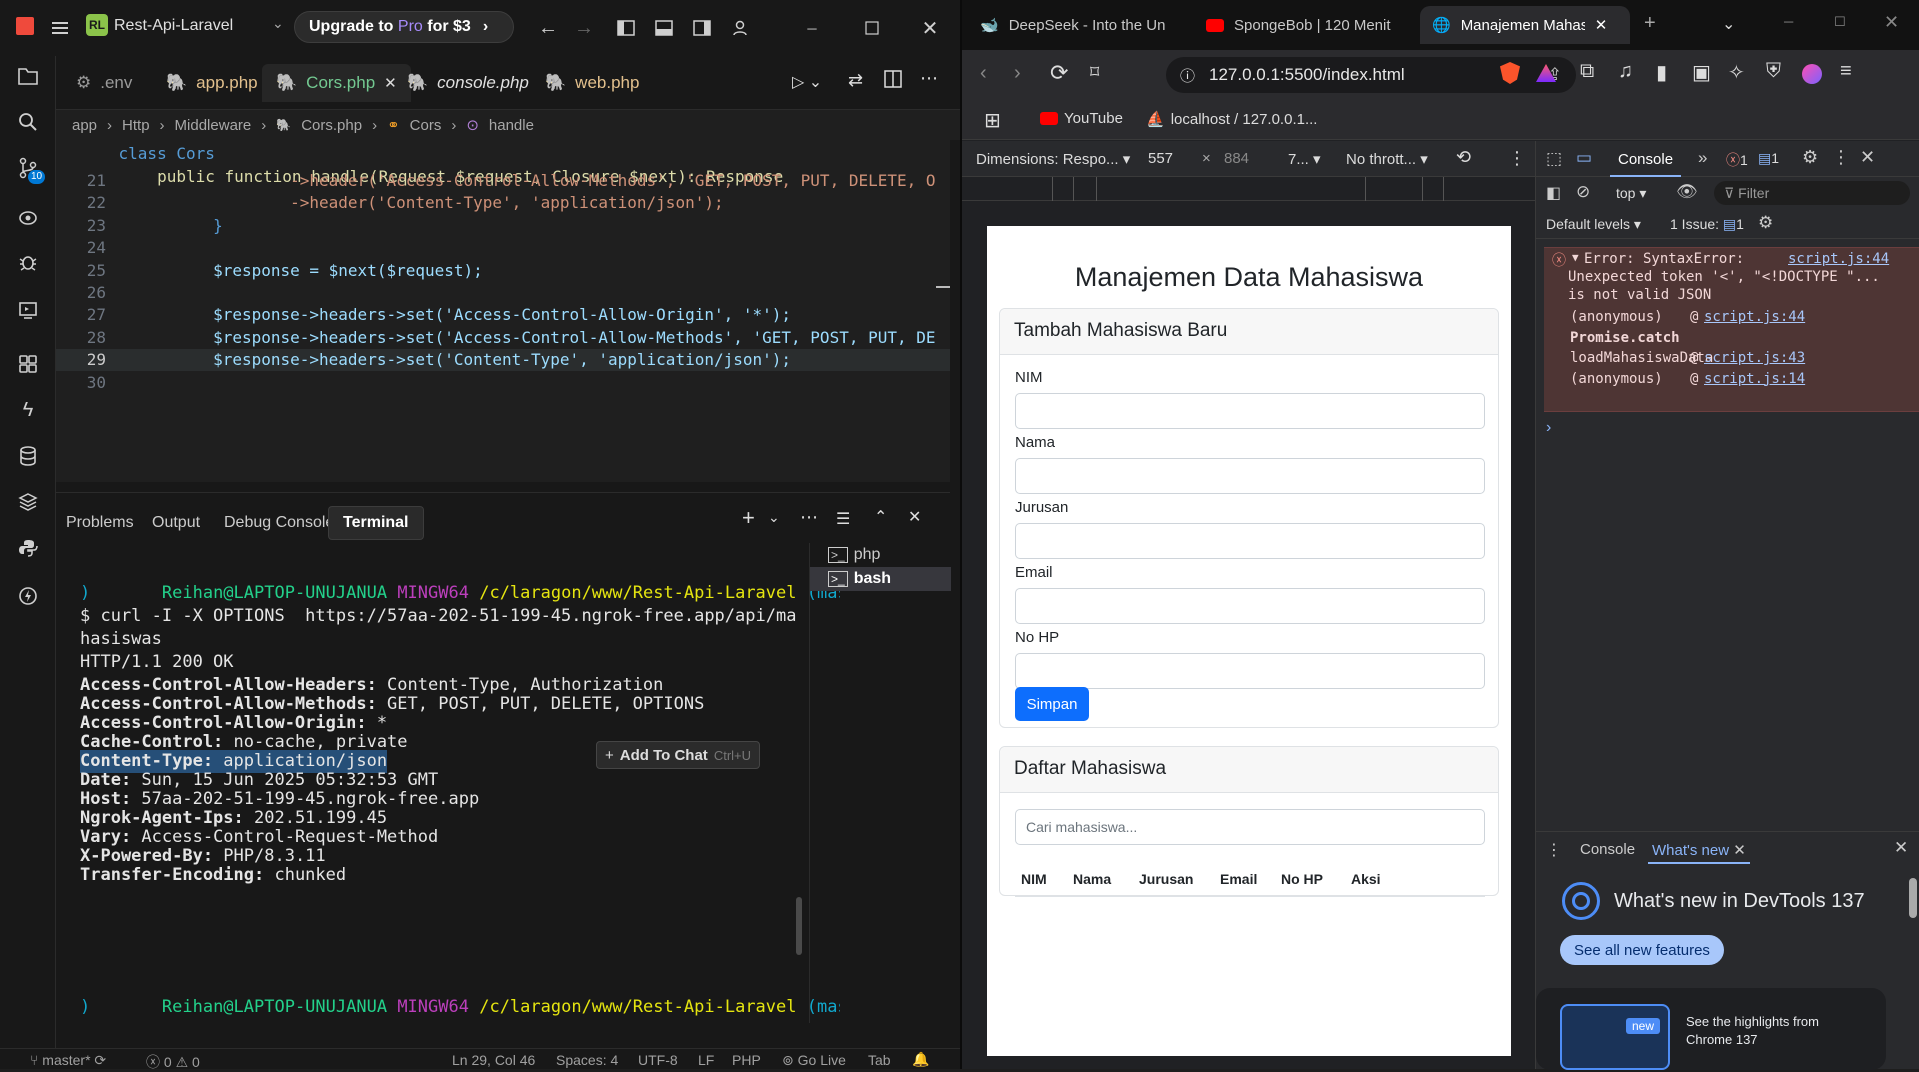 Image resolution: width=1919 pixels, height=1072 pixels. What do you see at coordinates (100, 523) in the screenshot?
I see `tab-problems: Problems` at bounding box center [100, 523].